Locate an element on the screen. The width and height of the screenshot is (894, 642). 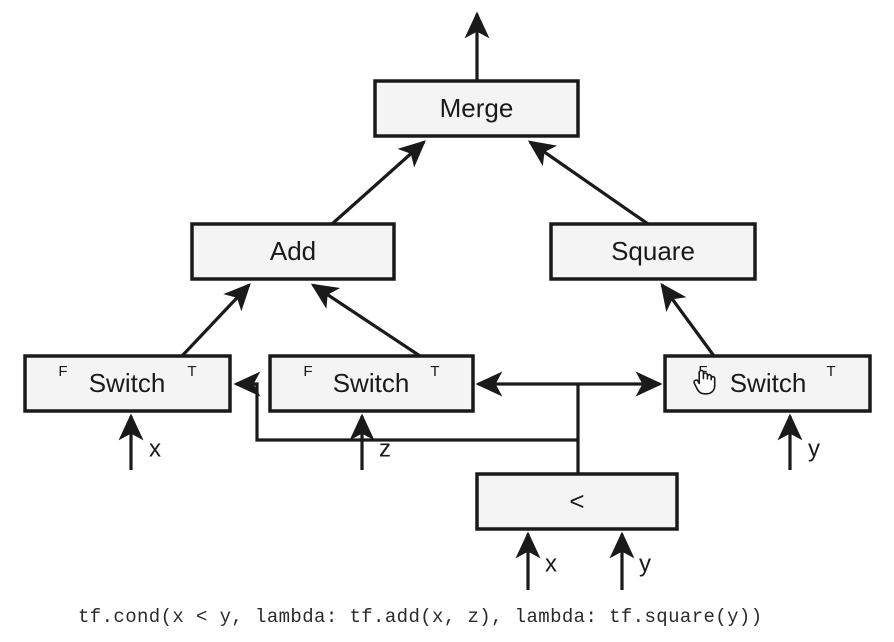
node-switch1: F Switch T is located at coordinates (127, 383).